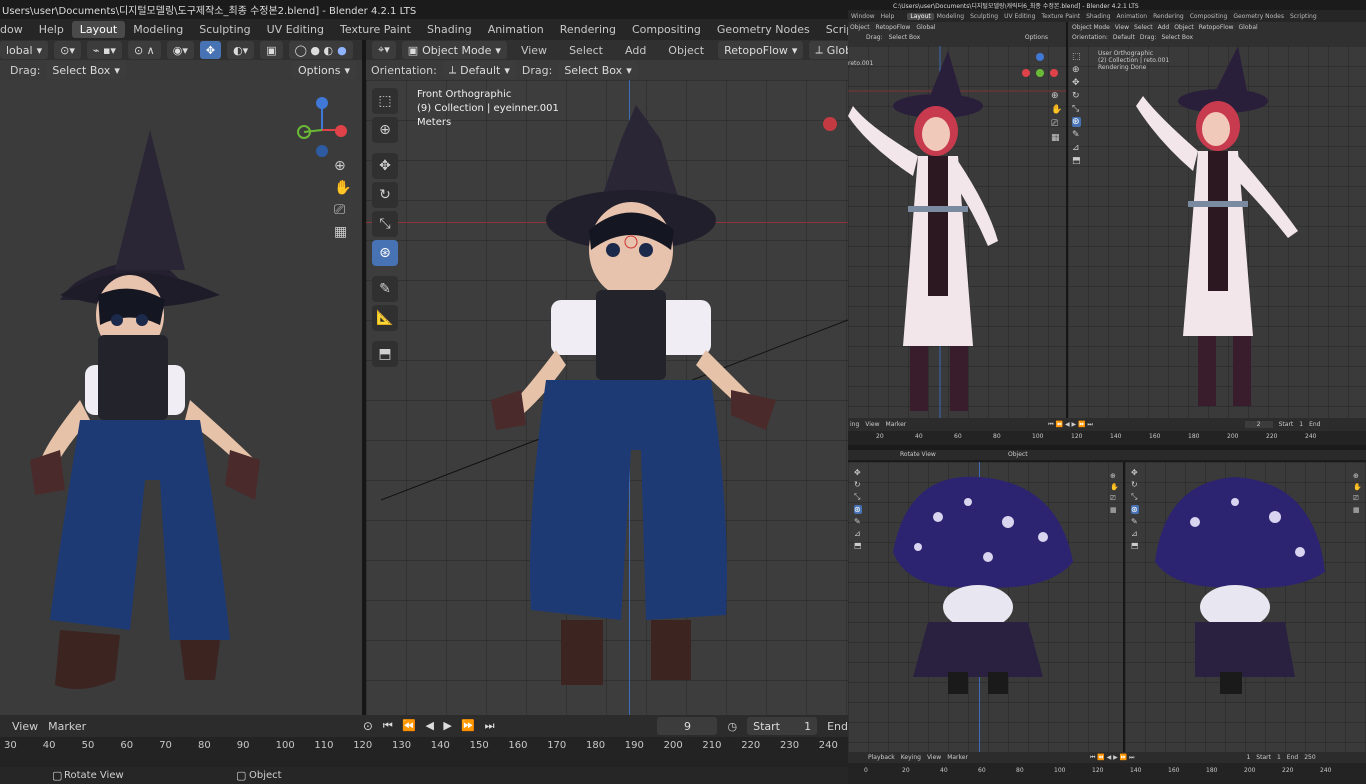 Image resolution: width=1366 pixels, height=784 pixels. Describe the element at coordinates (763, 29) in the screenshot. I see `tab-geometry-nodes: Geometry Nodes` at that location.